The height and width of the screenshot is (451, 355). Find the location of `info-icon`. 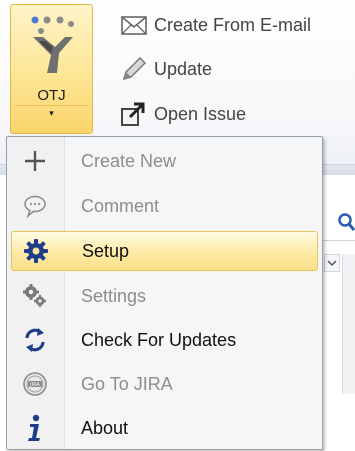

info-icon is located at coordinates (35, 428).